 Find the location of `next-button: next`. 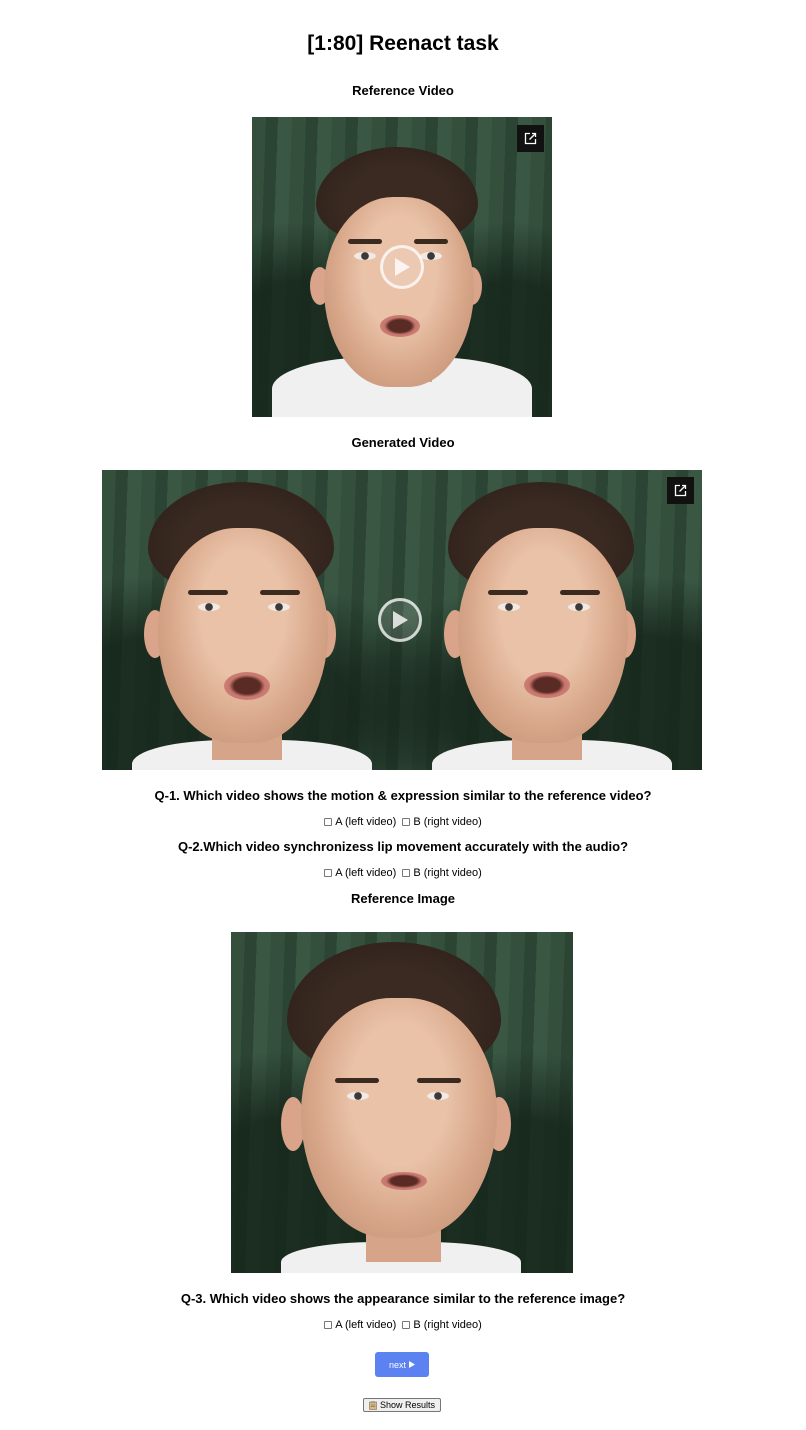

next-button: next is located at coordinates (402, 1364).